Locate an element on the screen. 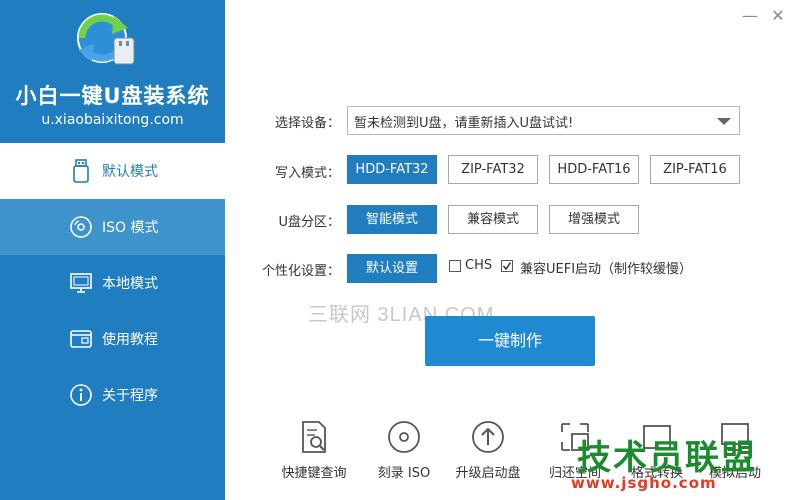 This screenshot has height=500, width=800. tool-label: 升级启动盘 is located at coordinates (488, 473).